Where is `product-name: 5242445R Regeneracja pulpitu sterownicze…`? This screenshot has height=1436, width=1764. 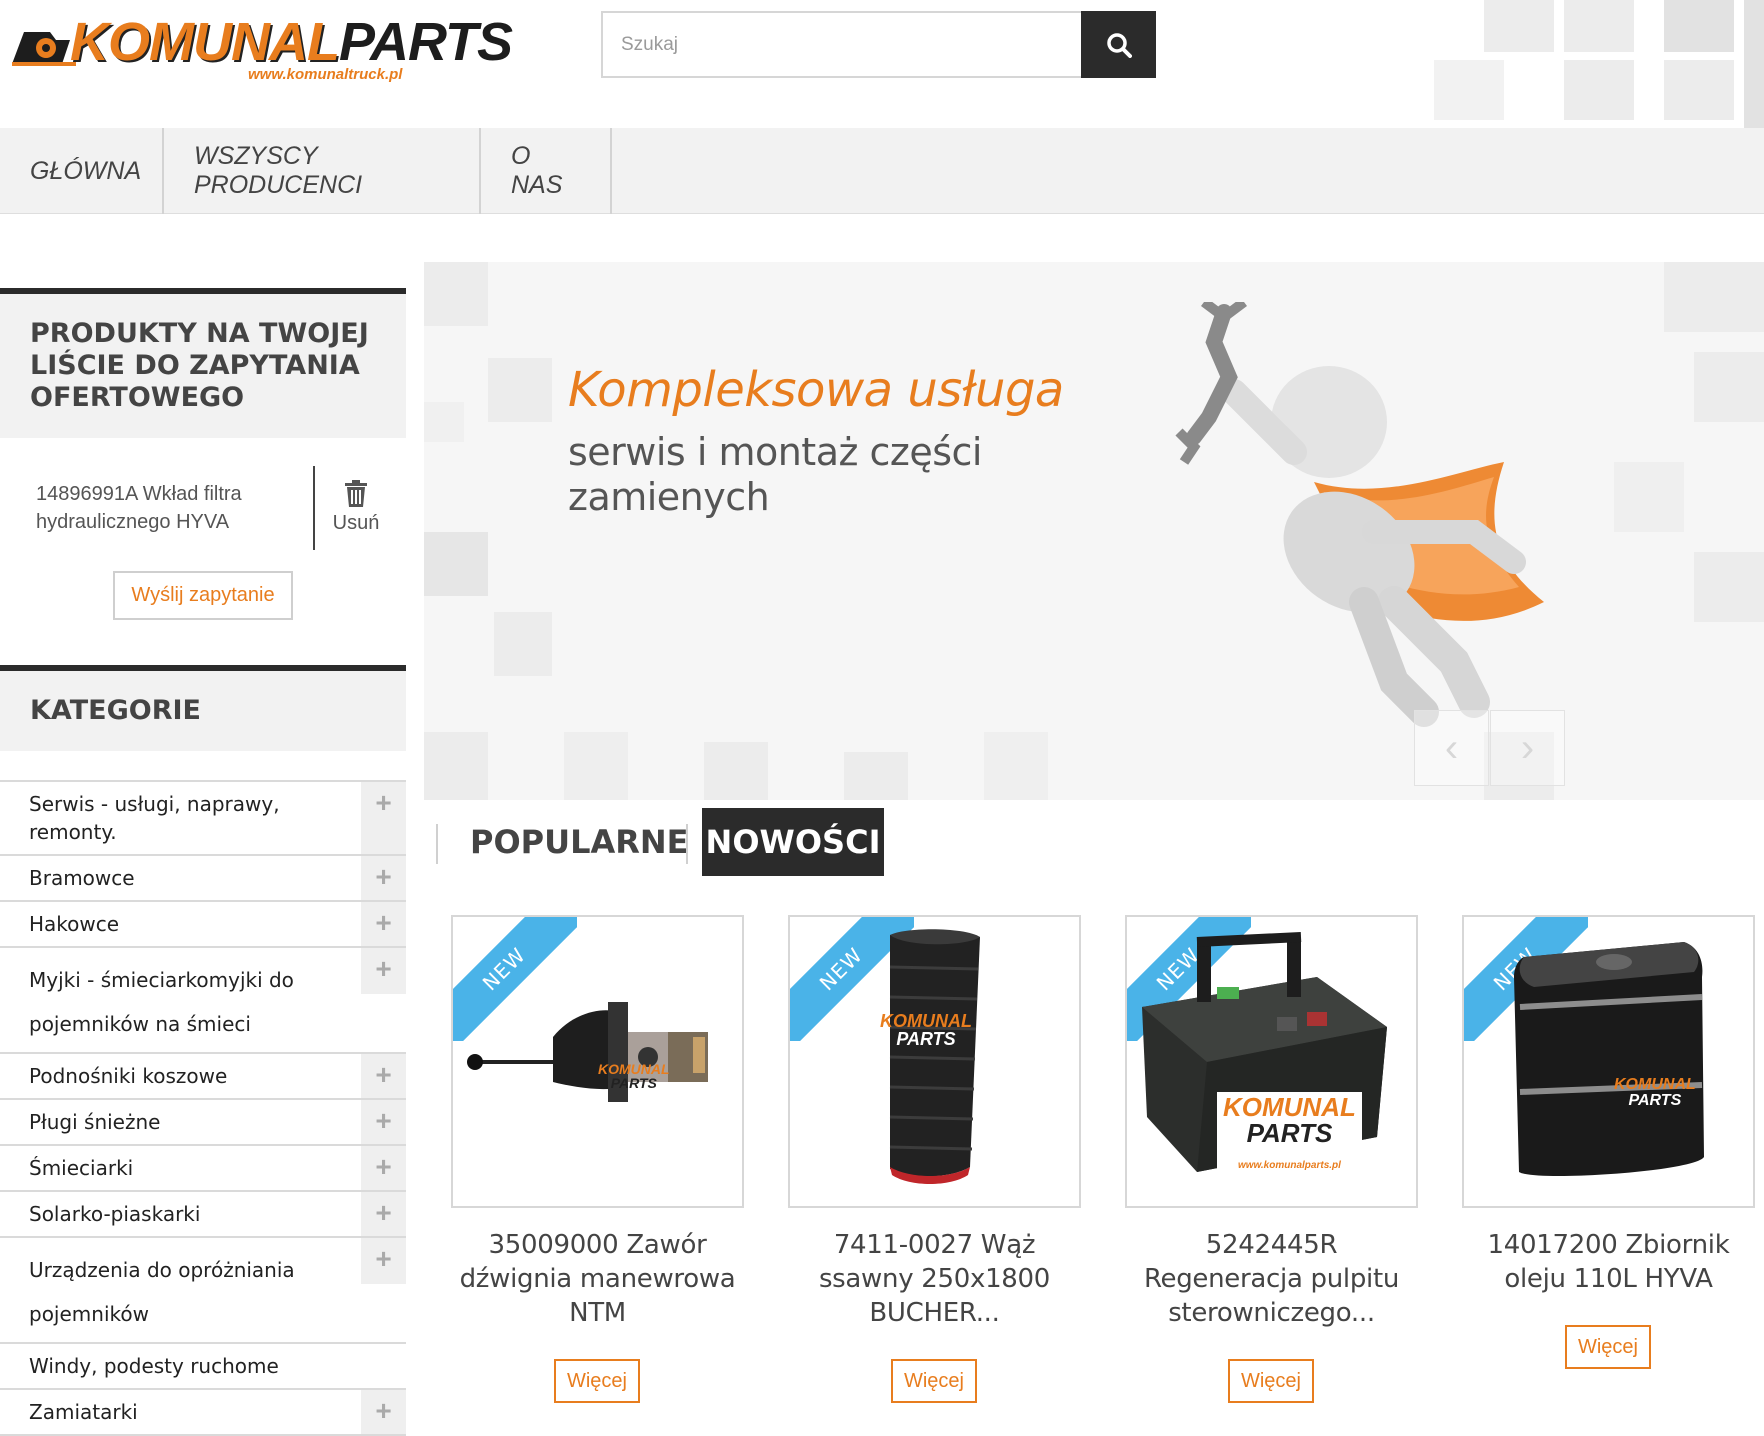 product-name: 5242445R Regeneracja pulpitu sterownicze… is located at coordinates (1271, 1279).